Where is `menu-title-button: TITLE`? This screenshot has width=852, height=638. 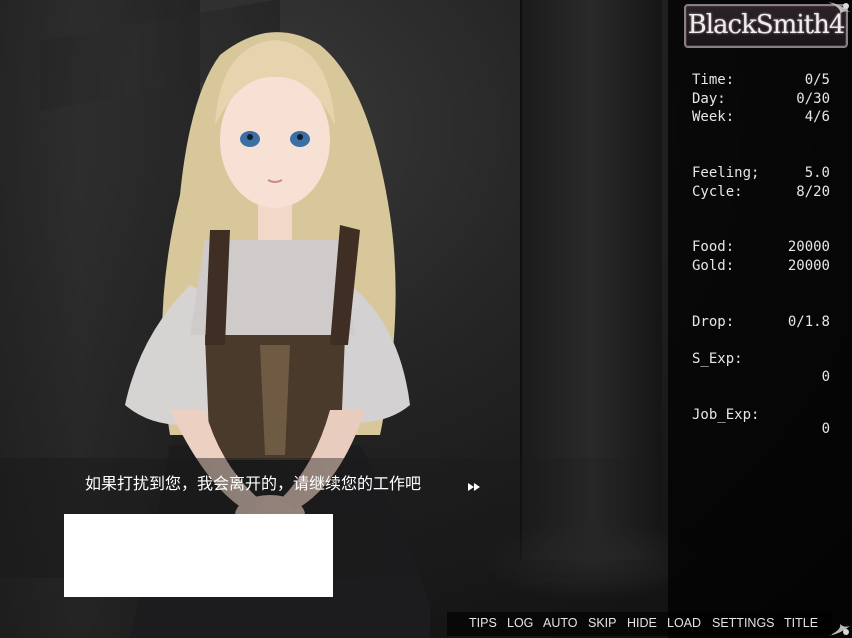
menu-title-button: TITLE is located at coordinates (801, 623).